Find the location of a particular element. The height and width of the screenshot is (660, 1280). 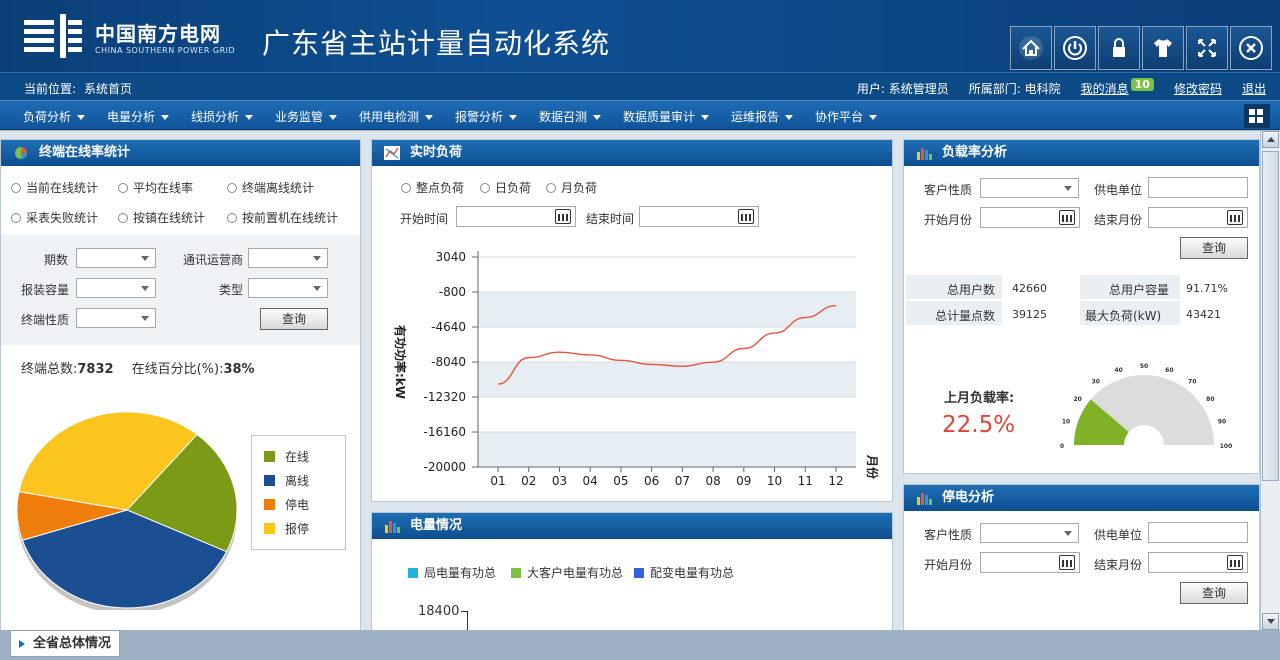

x-axis-label: 月份 is located at coordinates (872, 467).